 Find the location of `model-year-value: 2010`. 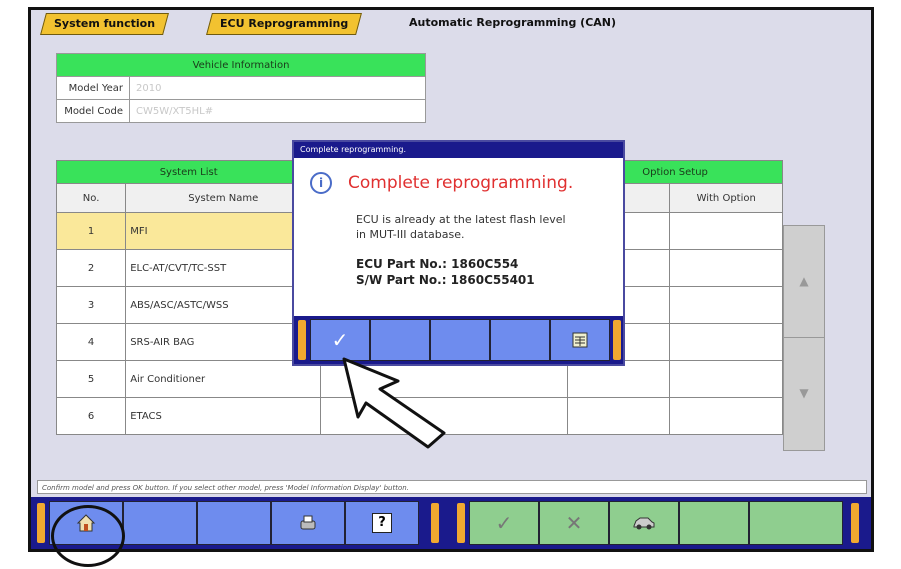

model-year-value: 2010 is located at coordinates (277, 88).